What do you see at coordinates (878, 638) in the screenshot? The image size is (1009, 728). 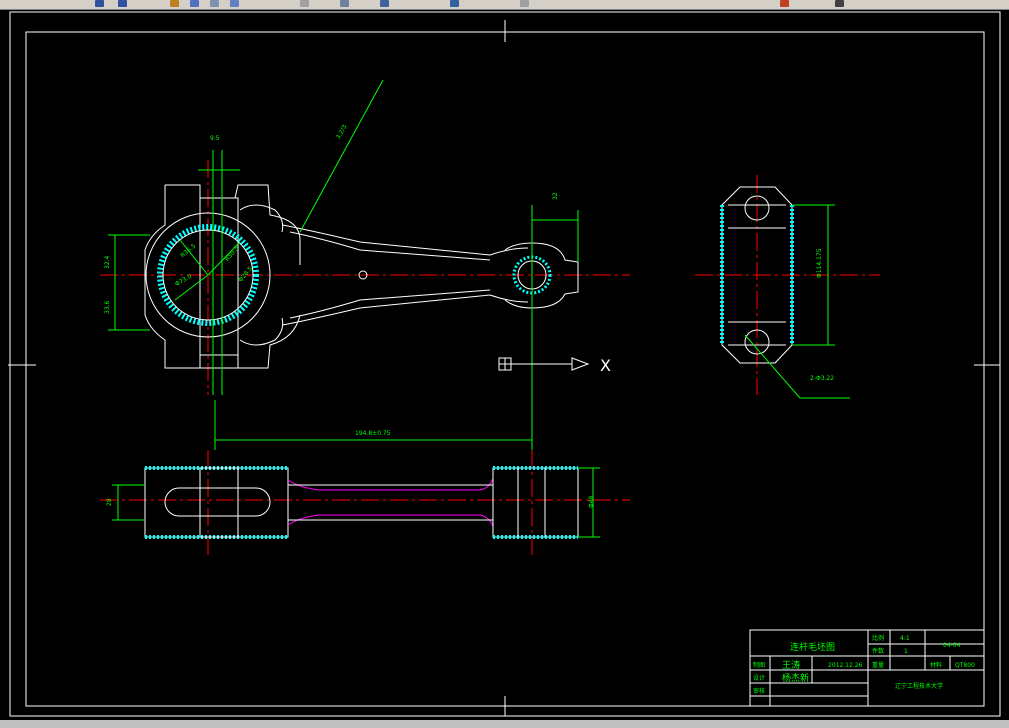 I see `title-scale-label: 比例` at bounding box center [878, 638].